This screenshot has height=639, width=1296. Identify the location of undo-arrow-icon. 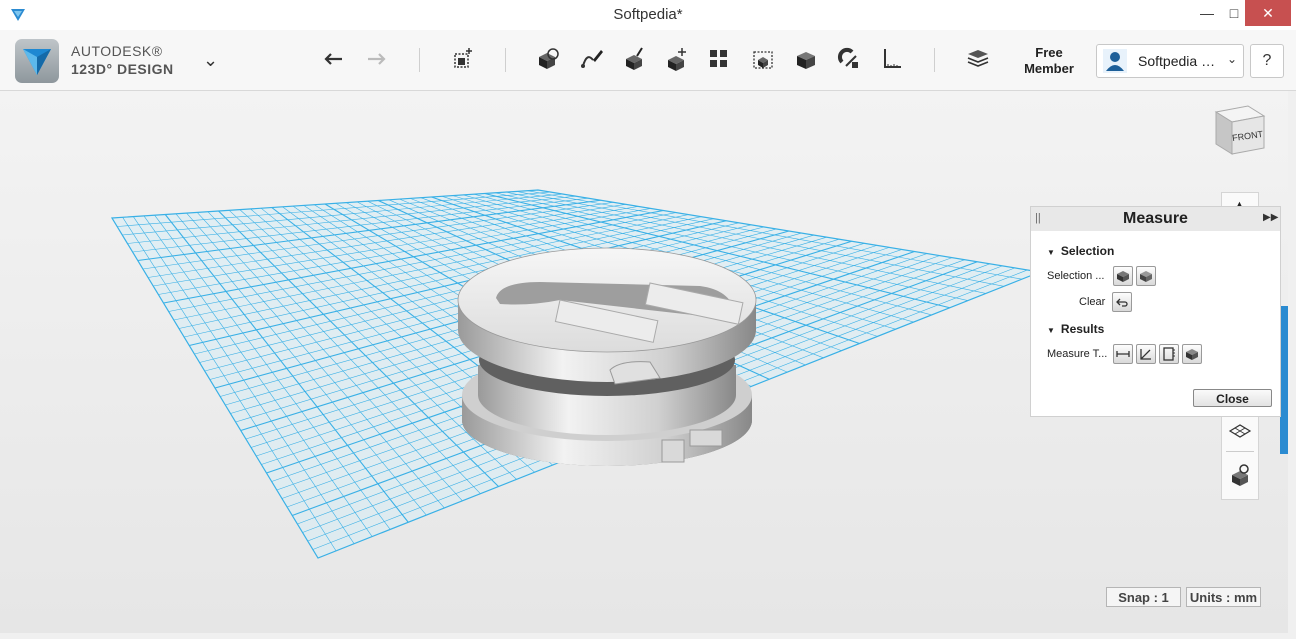
(1122, 302).